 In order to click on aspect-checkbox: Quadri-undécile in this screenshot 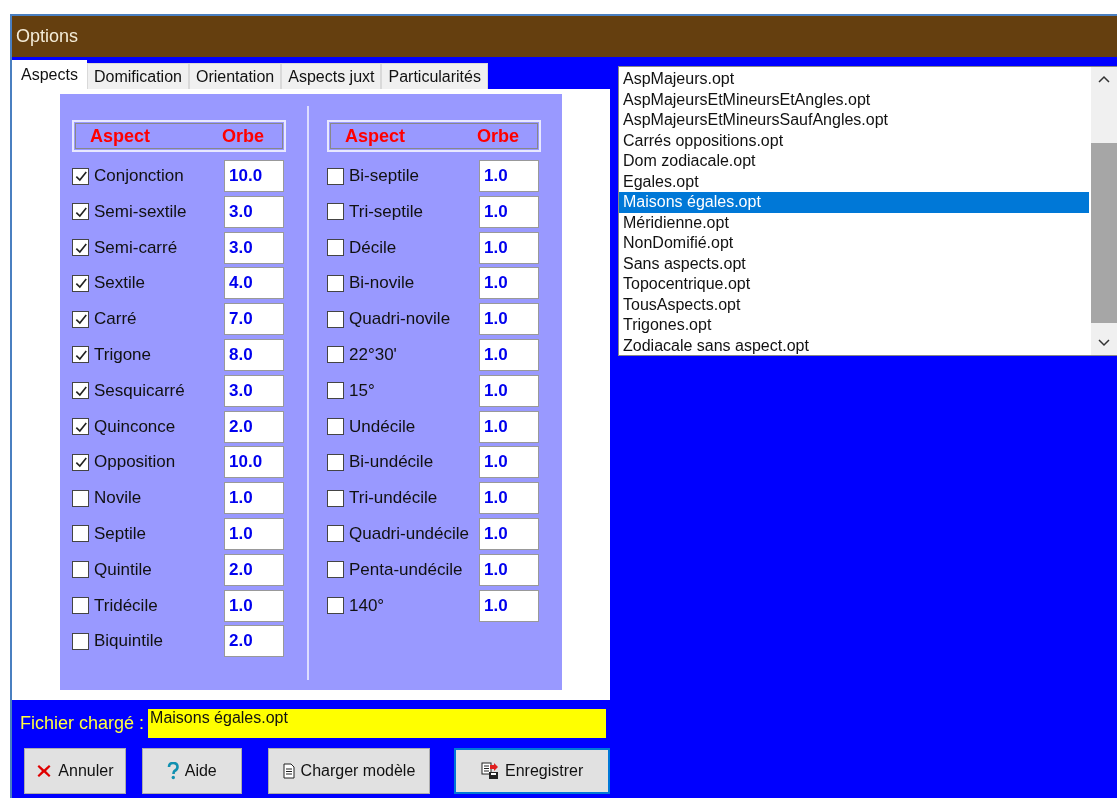, I will do `click(398, 533)`.